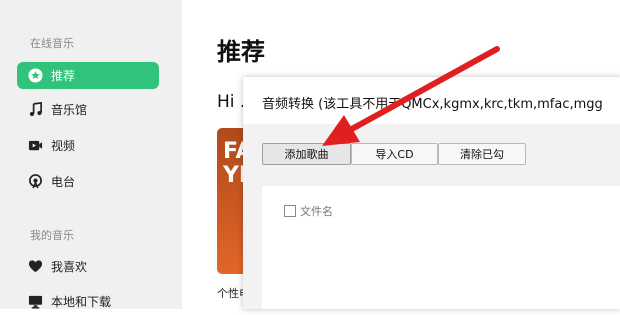 This screenshot has height=315, width=620. What do you see at coordinates (35, 302) in the screenshot?
I see `monitor-icon` at bounding box center [35, 302].